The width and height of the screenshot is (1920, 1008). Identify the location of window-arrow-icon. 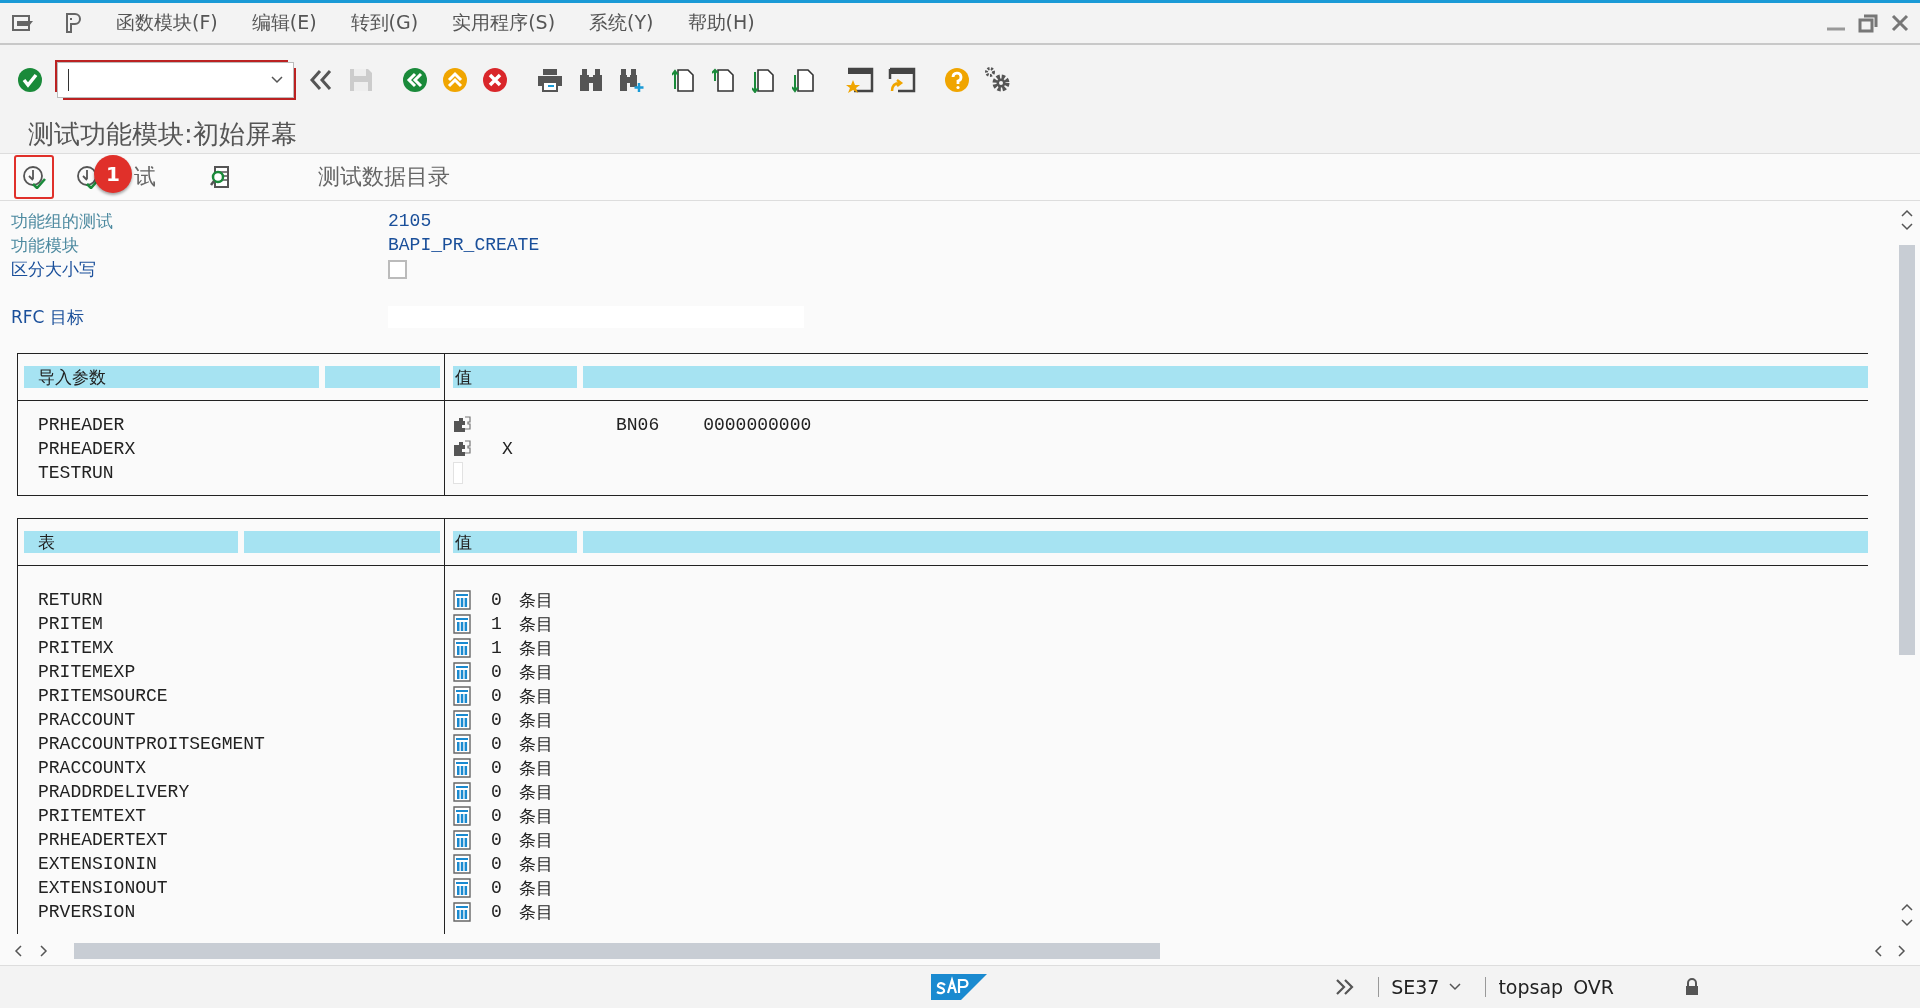
(902, 80).